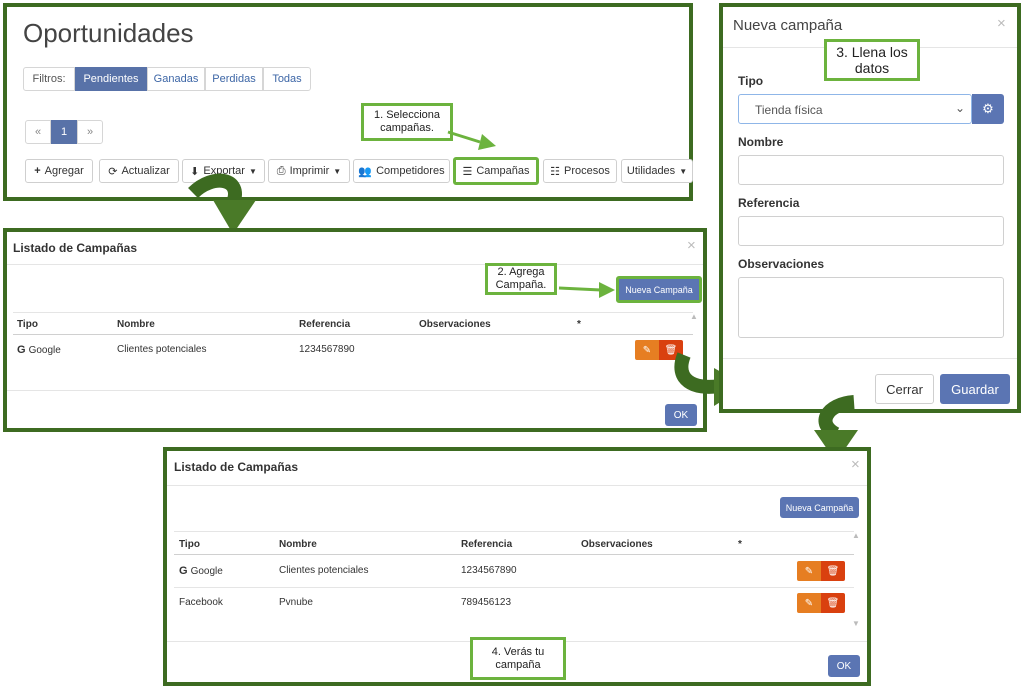  I want to click on step-4-callout: 4. Verás tu campaña, so click(518, 658).